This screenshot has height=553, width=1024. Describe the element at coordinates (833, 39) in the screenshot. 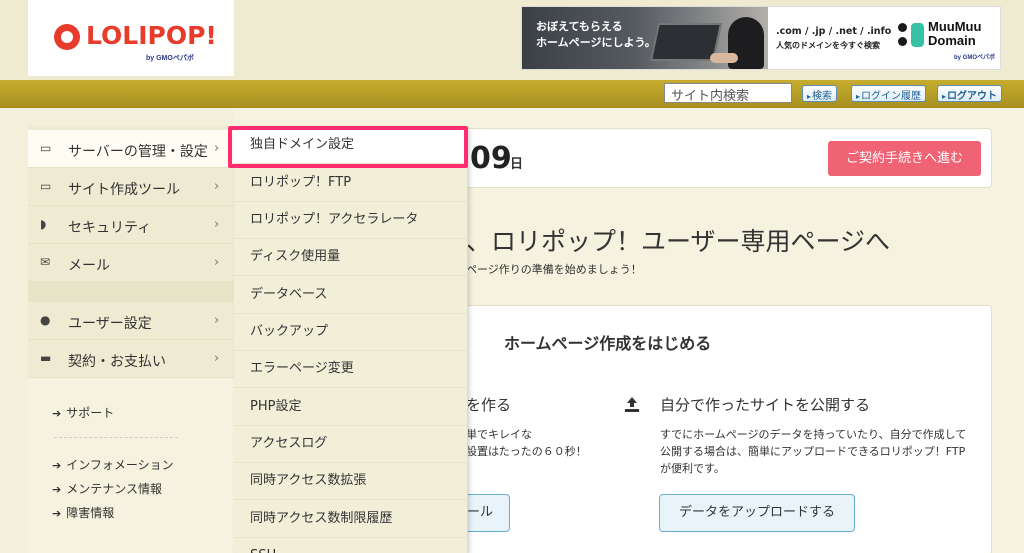

I see `banner-domains: .com / .jp / .net / .info 人気のドメインを今すぐ検索` at that location.